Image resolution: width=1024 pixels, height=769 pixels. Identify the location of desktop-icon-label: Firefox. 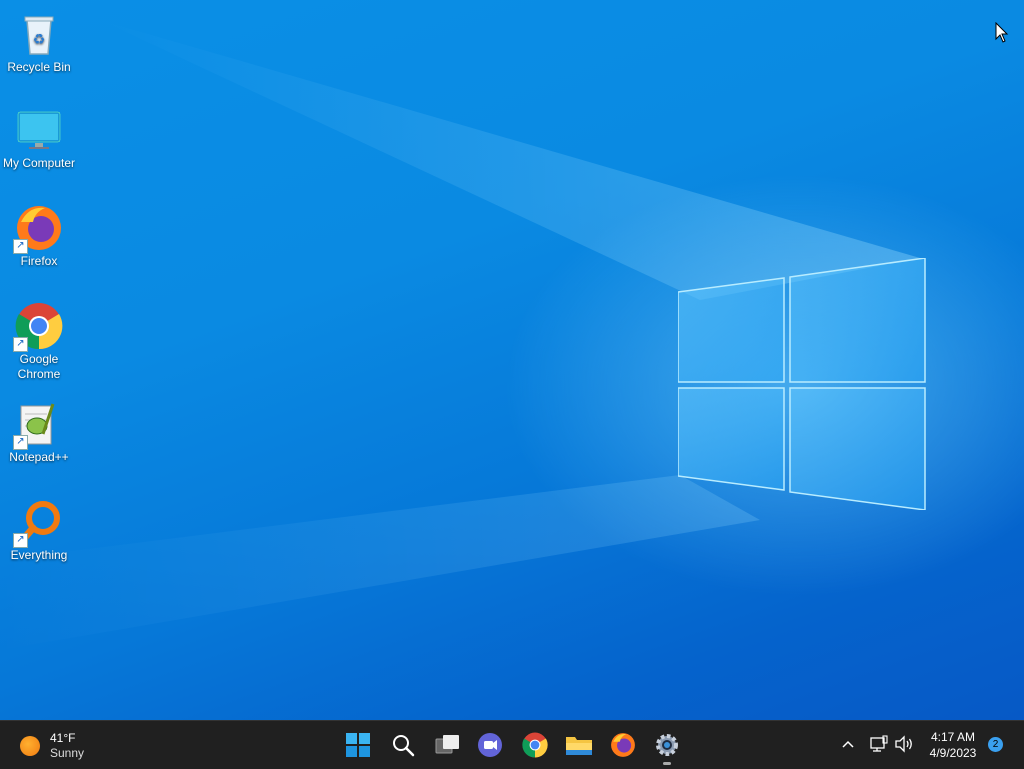
(39, 261).